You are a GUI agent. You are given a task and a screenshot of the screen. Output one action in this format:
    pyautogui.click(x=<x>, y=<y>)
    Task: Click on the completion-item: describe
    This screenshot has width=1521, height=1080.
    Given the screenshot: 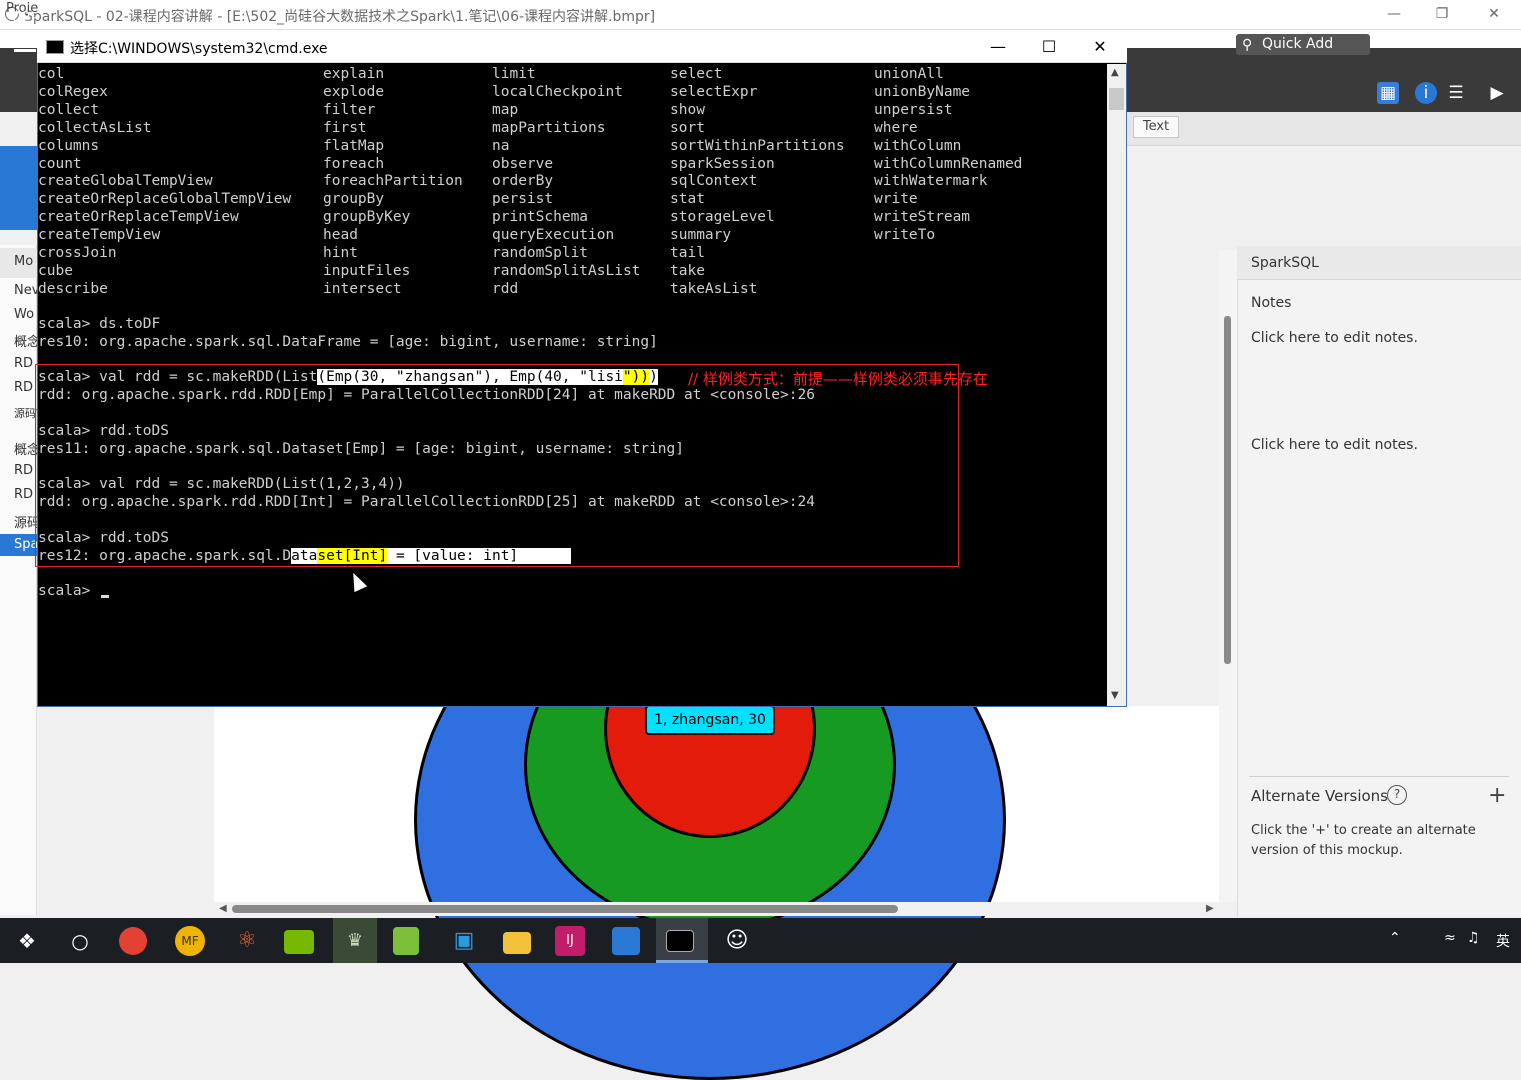 What is the action you would take?
    pyautogui.click(x=73, y=288)
    